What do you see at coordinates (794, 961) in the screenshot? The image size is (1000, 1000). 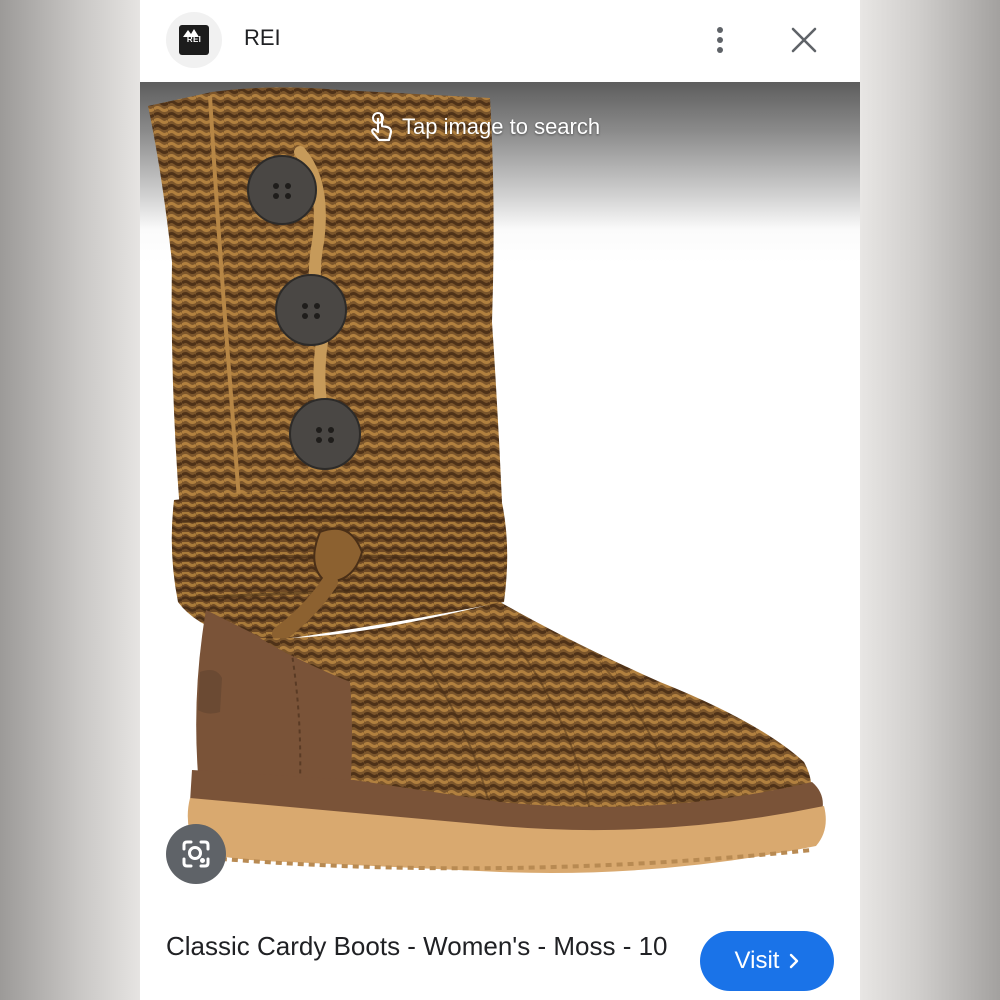 I see `chevron-right-icon` at bounding box center [794, 961].